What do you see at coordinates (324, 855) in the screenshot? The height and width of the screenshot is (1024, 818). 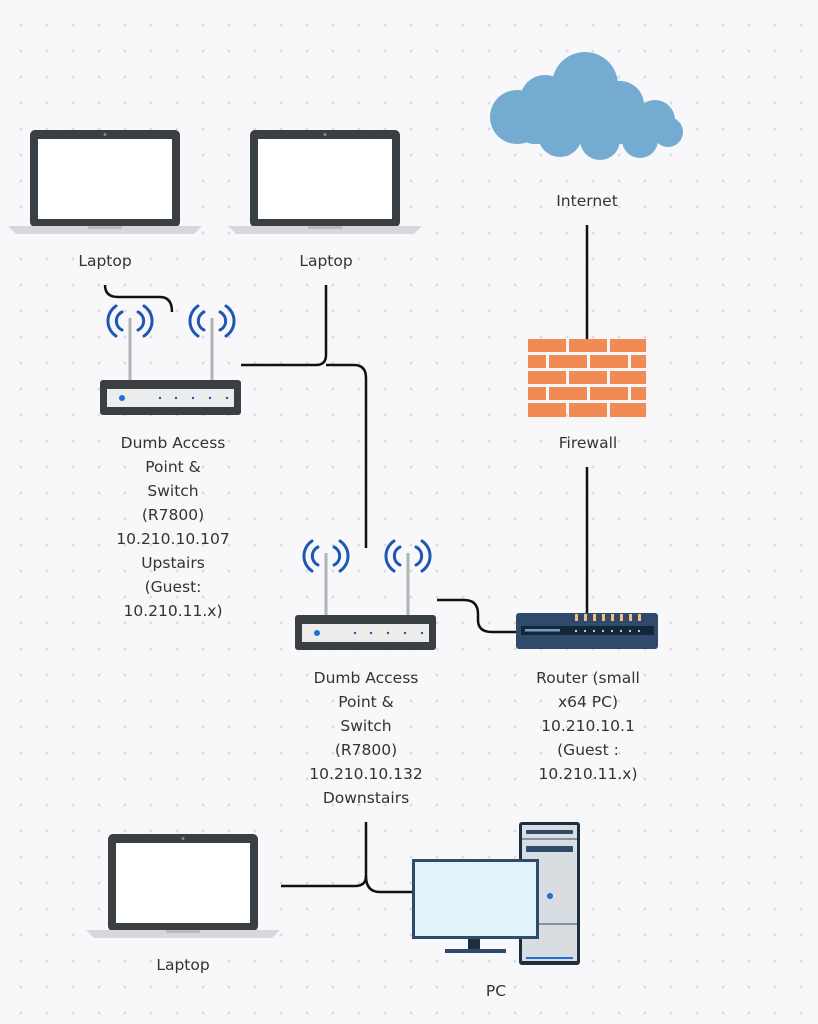 I see `link-ap-downstairs-laptop` at bounding box center [324, 855].